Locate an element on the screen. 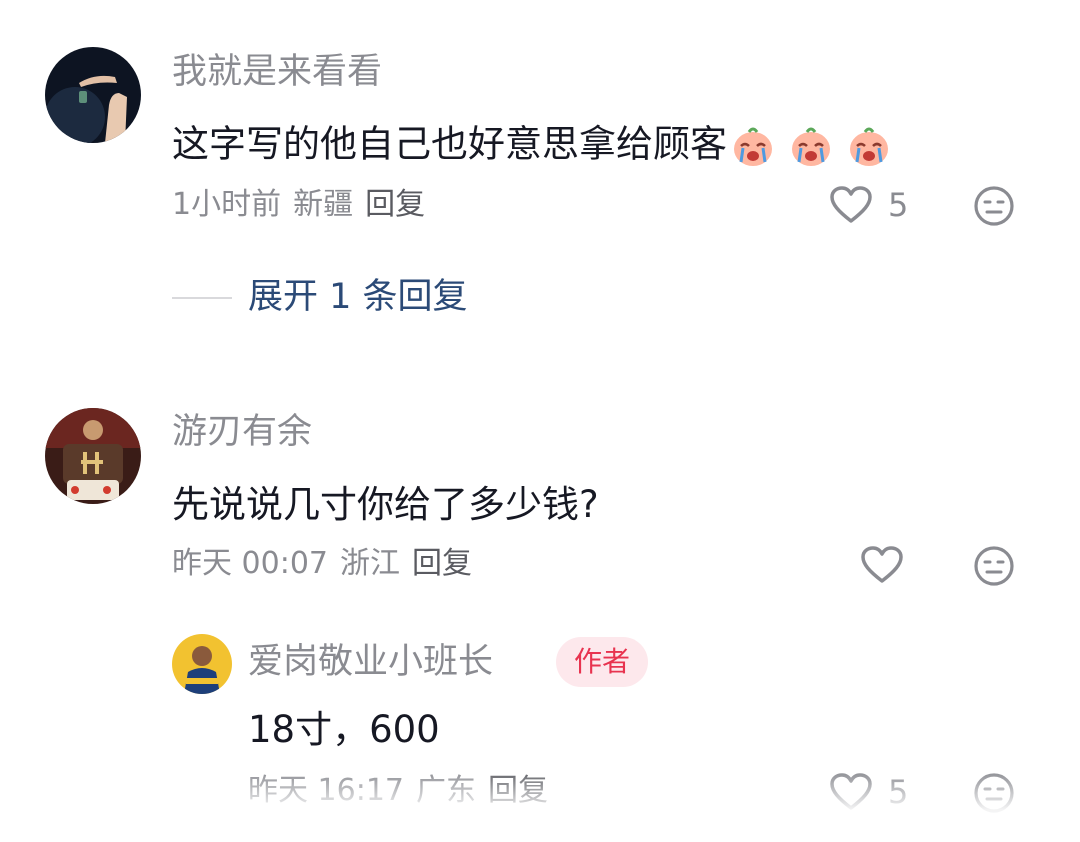 The height and width of the screenshot is (842, 1080). comment-text-body: 这字写的他自己也好意思拿给顾客 is located at coordinates (449, 144).